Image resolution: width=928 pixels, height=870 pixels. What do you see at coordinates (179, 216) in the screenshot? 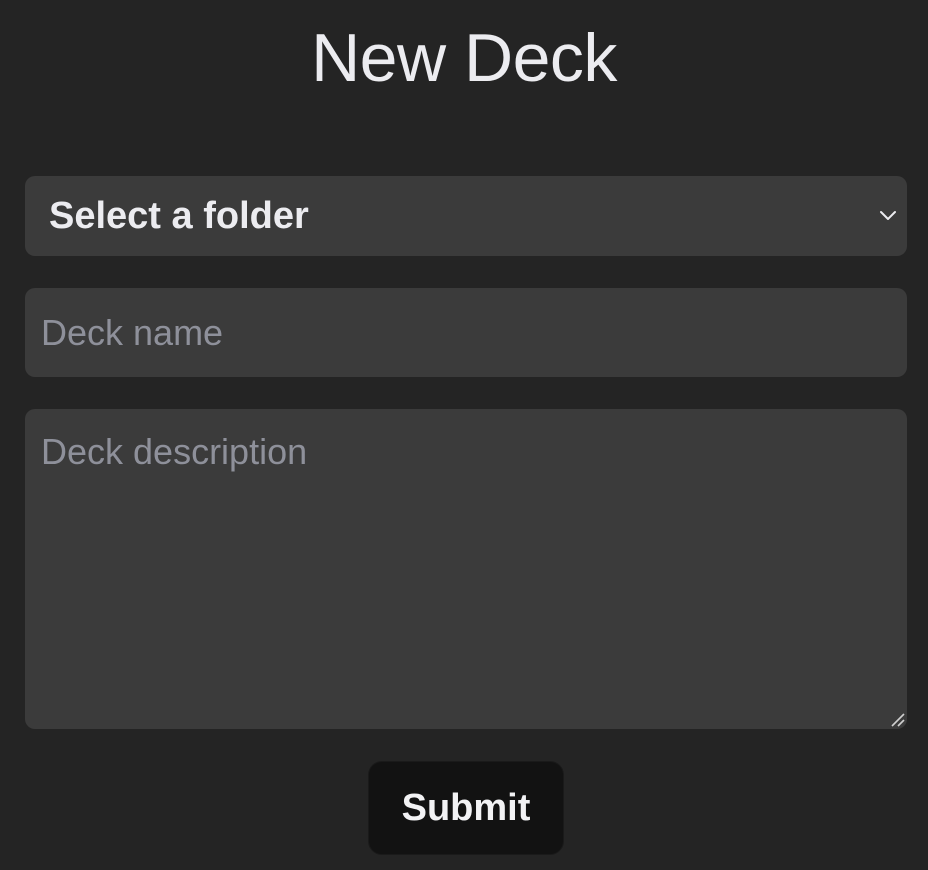
I see `folder-select-value: Select a folder` at bounding box center [179, 216].